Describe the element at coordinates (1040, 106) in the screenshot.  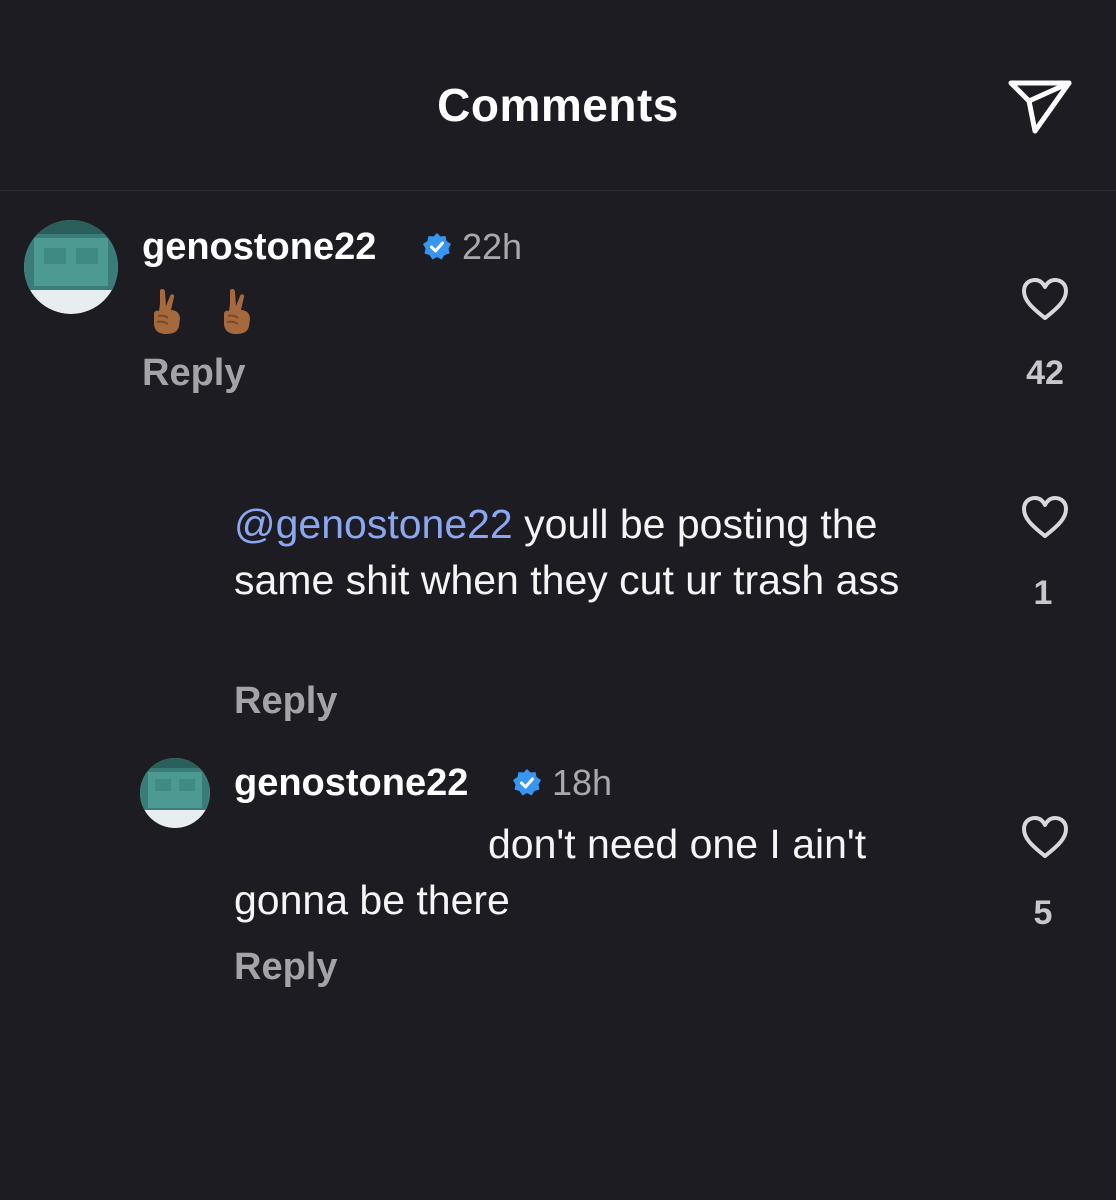
I see `paper-plane-icon` at that location.